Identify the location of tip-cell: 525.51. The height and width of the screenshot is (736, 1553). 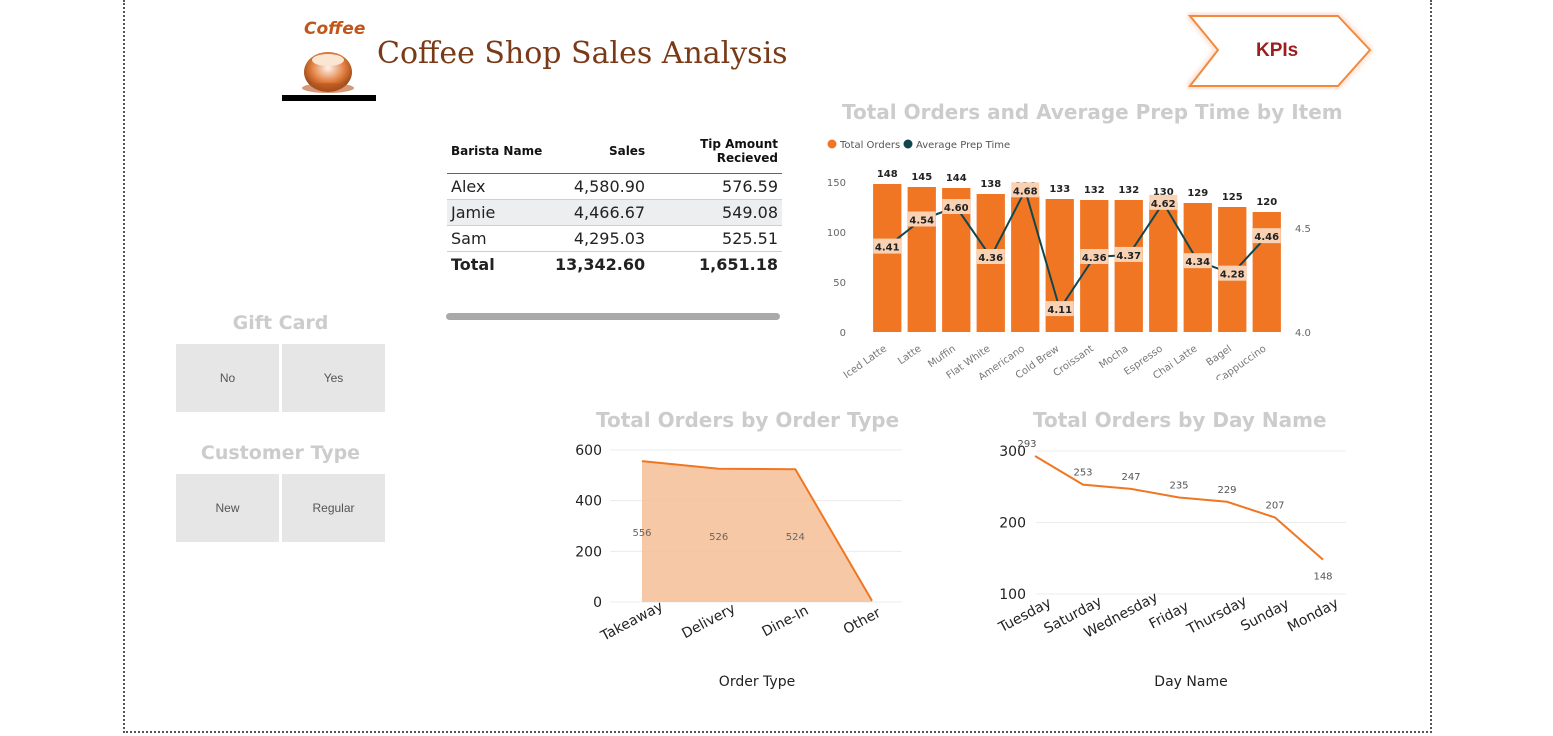
(715, 238).